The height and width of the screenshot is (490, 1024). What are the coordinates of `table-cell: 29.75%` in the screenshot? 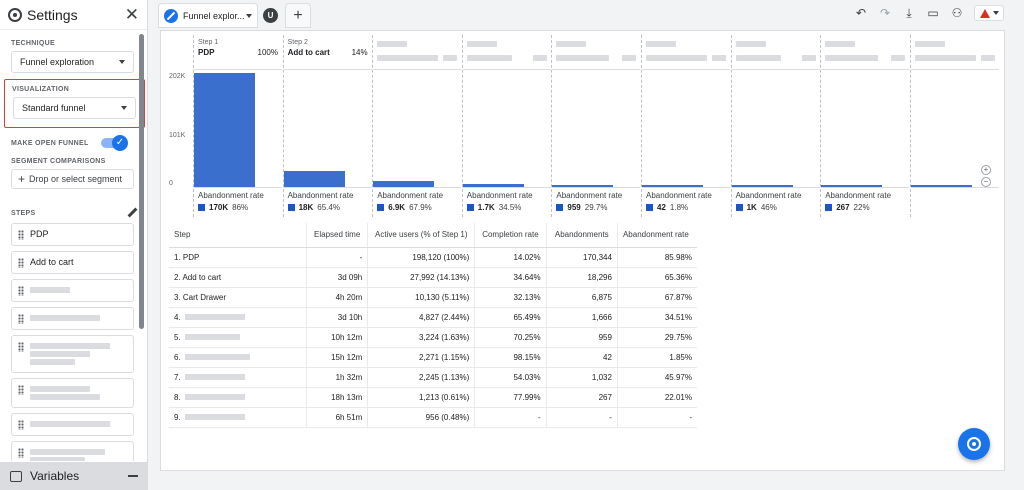 It's located at (657, 337).